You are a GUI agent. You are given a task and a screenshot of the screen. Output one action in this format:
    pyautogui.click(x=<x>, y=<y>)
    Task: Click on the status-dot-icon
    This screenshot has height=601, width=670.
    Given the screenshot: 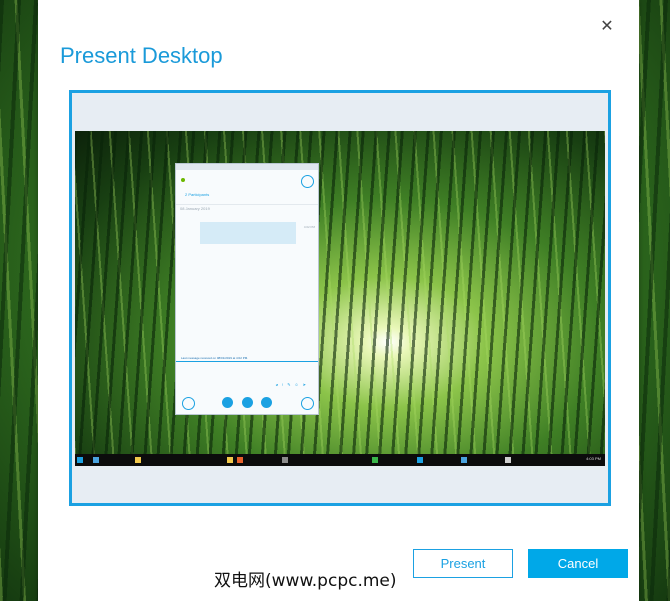 What is the action you would take?
    pyautogui.click(x=183, y=180)
    